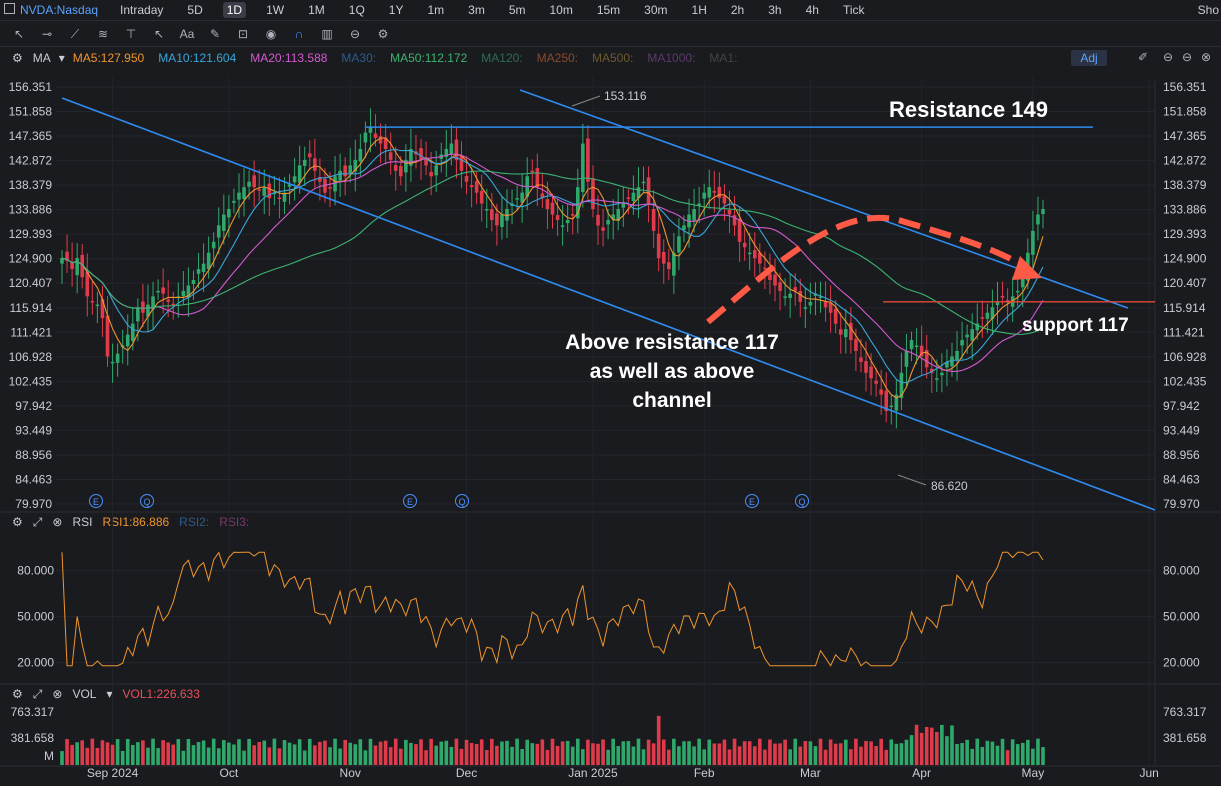 The image size is (1221, 786). Describe the element at coordinates (136, 522) in the screenshot. I see `rsi-value: RSI1:86.886` at that location.